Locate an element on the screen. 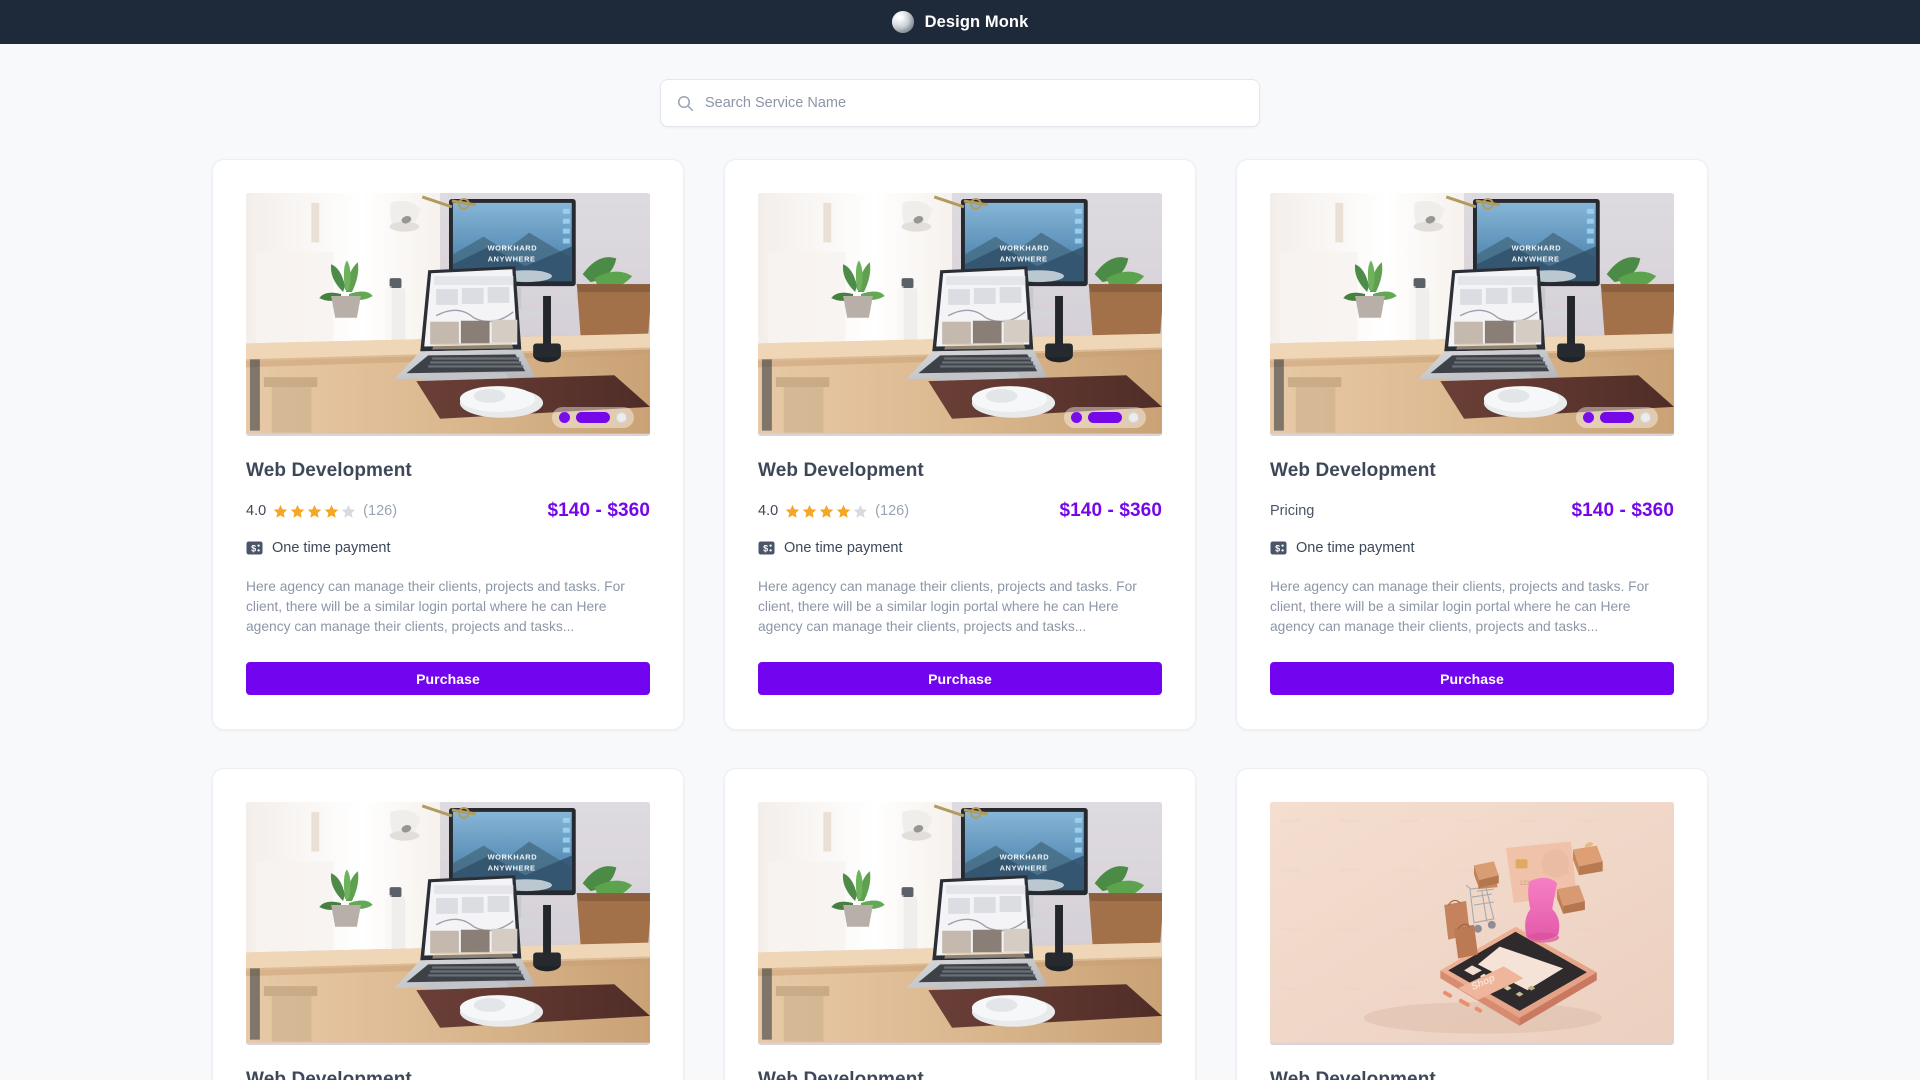  brand-name: Design Monk is located at coordinates (976, 21).